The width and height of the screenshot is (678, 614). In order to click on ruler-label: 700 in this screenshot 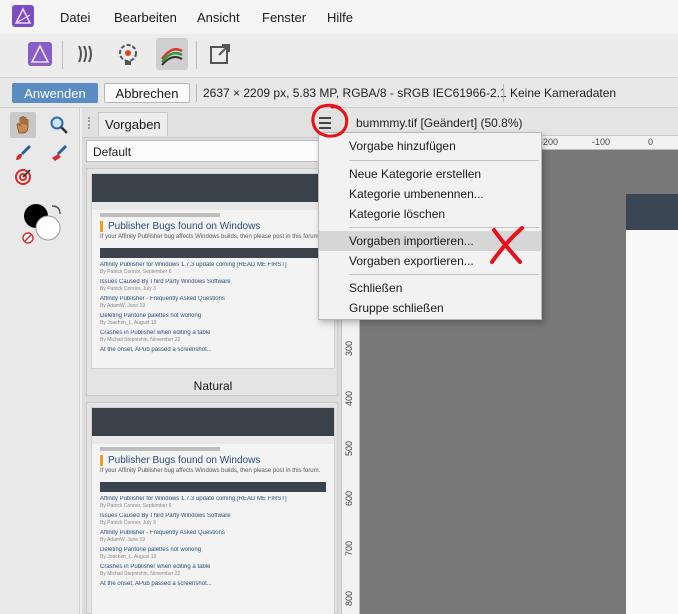, I will do `click(349, 548)`.